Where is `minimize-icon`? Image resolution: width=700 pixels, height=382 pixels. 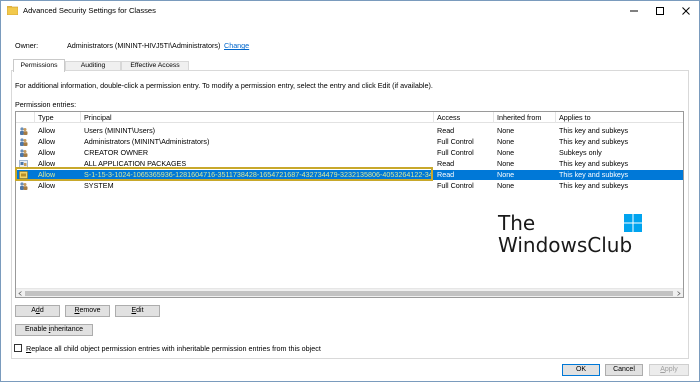 minimize-icon is located at coordinates (634, 10).